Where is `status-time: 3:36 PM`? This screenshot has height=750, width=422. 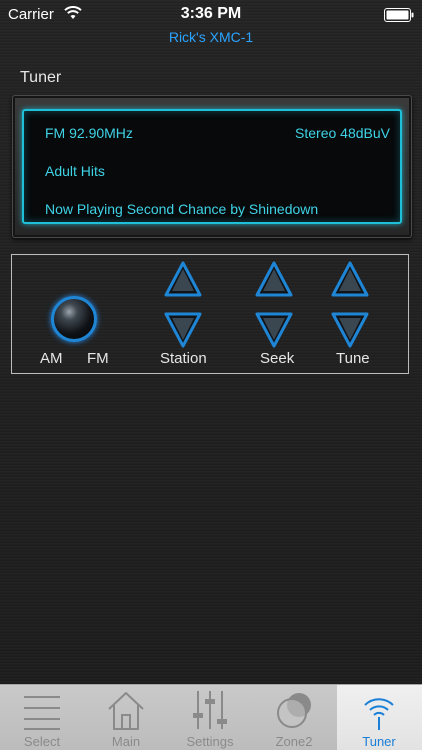
status-time: 3:36 PM is located at coordinates (211, 13).